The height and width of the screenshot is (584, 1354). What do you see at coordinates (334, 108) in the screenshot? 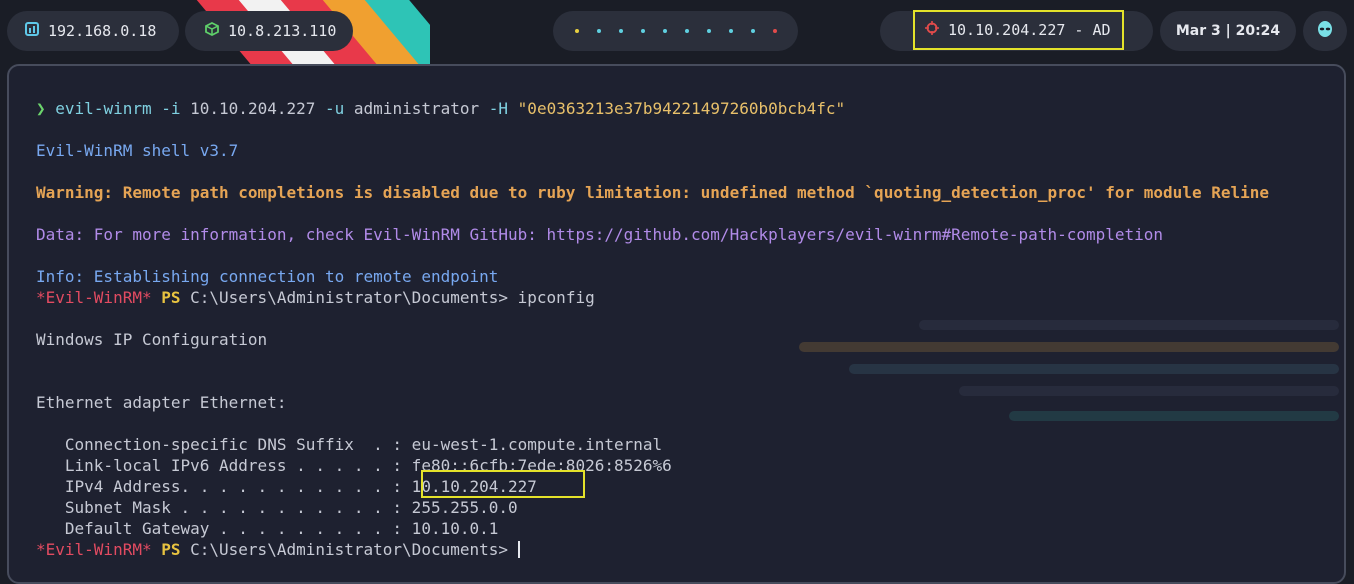
I see `cmd-flag: -u` at bounding box center [334, 108].